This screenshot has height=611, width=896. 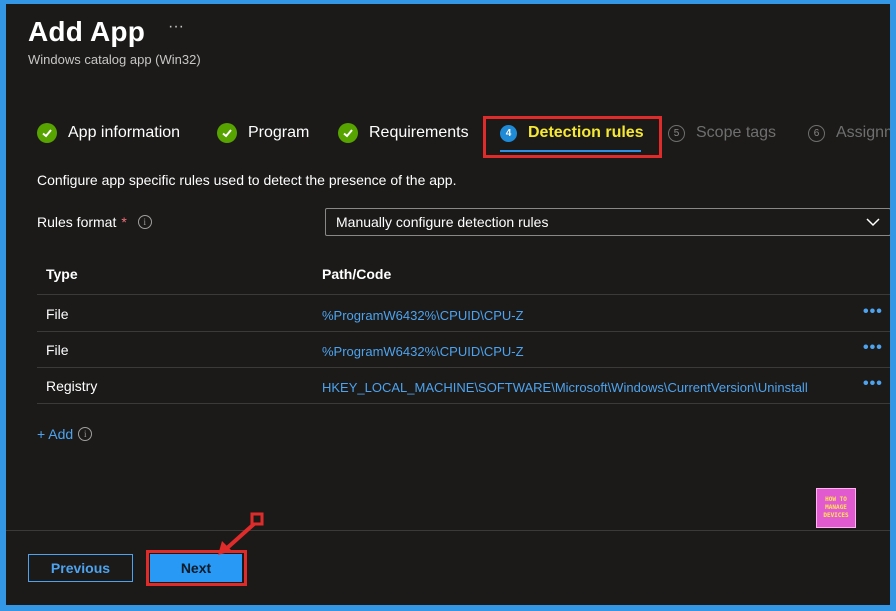 I want to click on rules-format-label-text: Rules format, so click(x=77, y=222).